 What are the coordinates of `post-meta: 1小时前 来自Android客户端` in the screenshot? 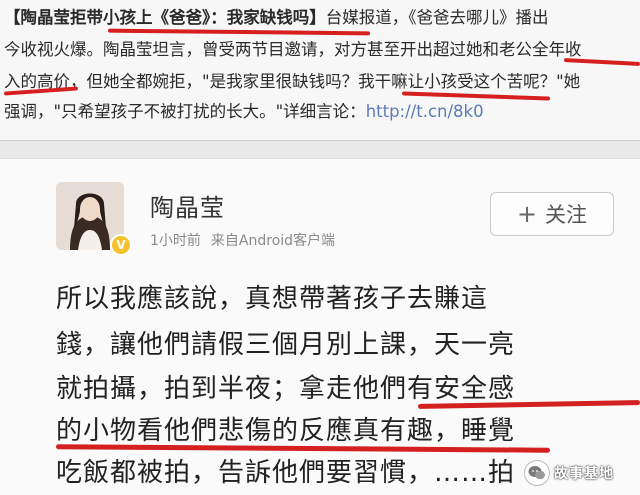 It's located at (242, 240).